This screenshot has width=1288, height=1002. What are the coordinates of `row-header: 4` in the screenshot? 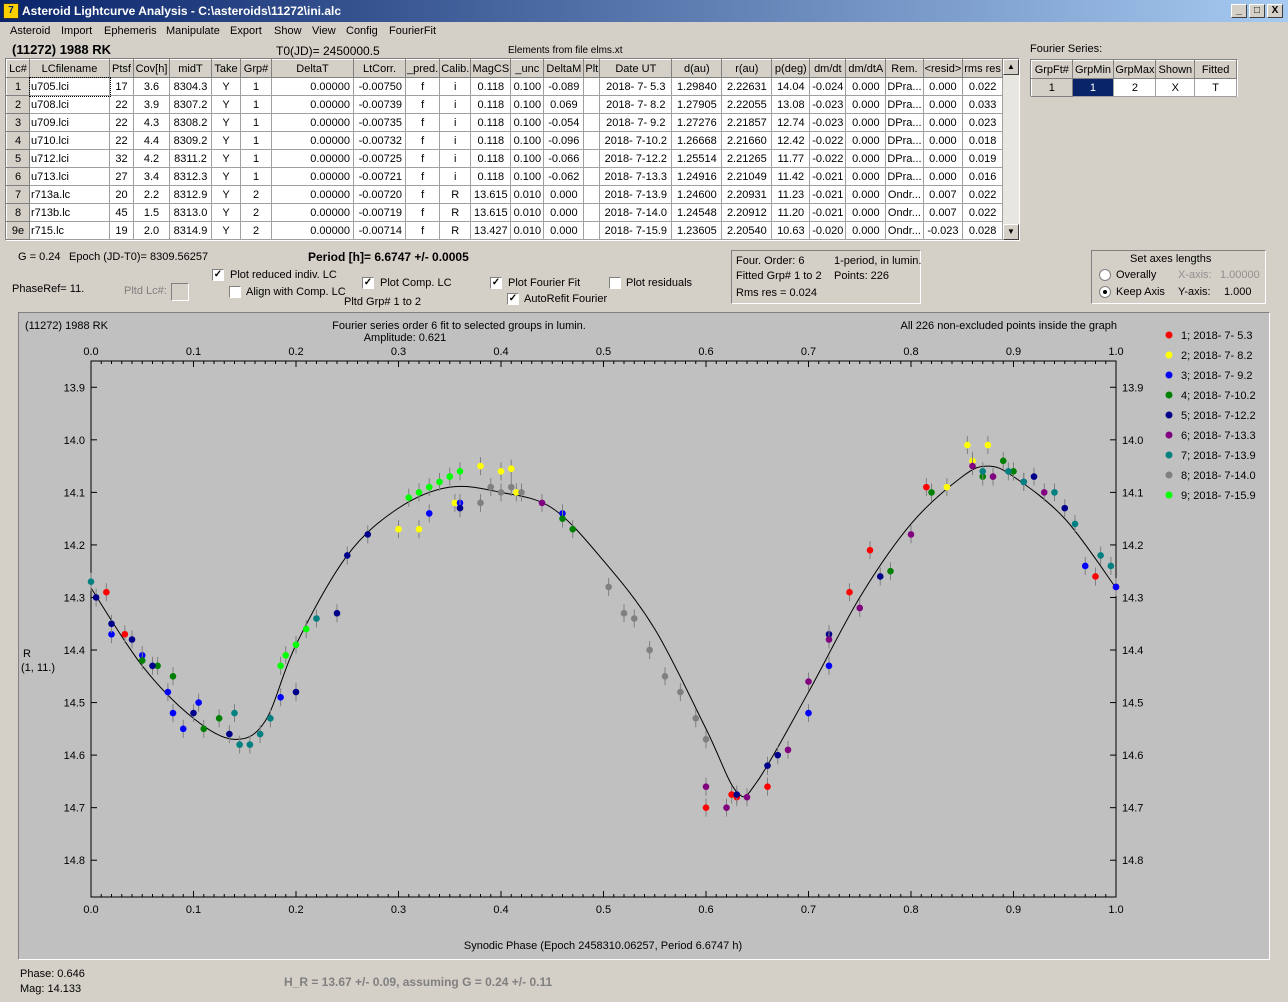 It's located at (18, 140).